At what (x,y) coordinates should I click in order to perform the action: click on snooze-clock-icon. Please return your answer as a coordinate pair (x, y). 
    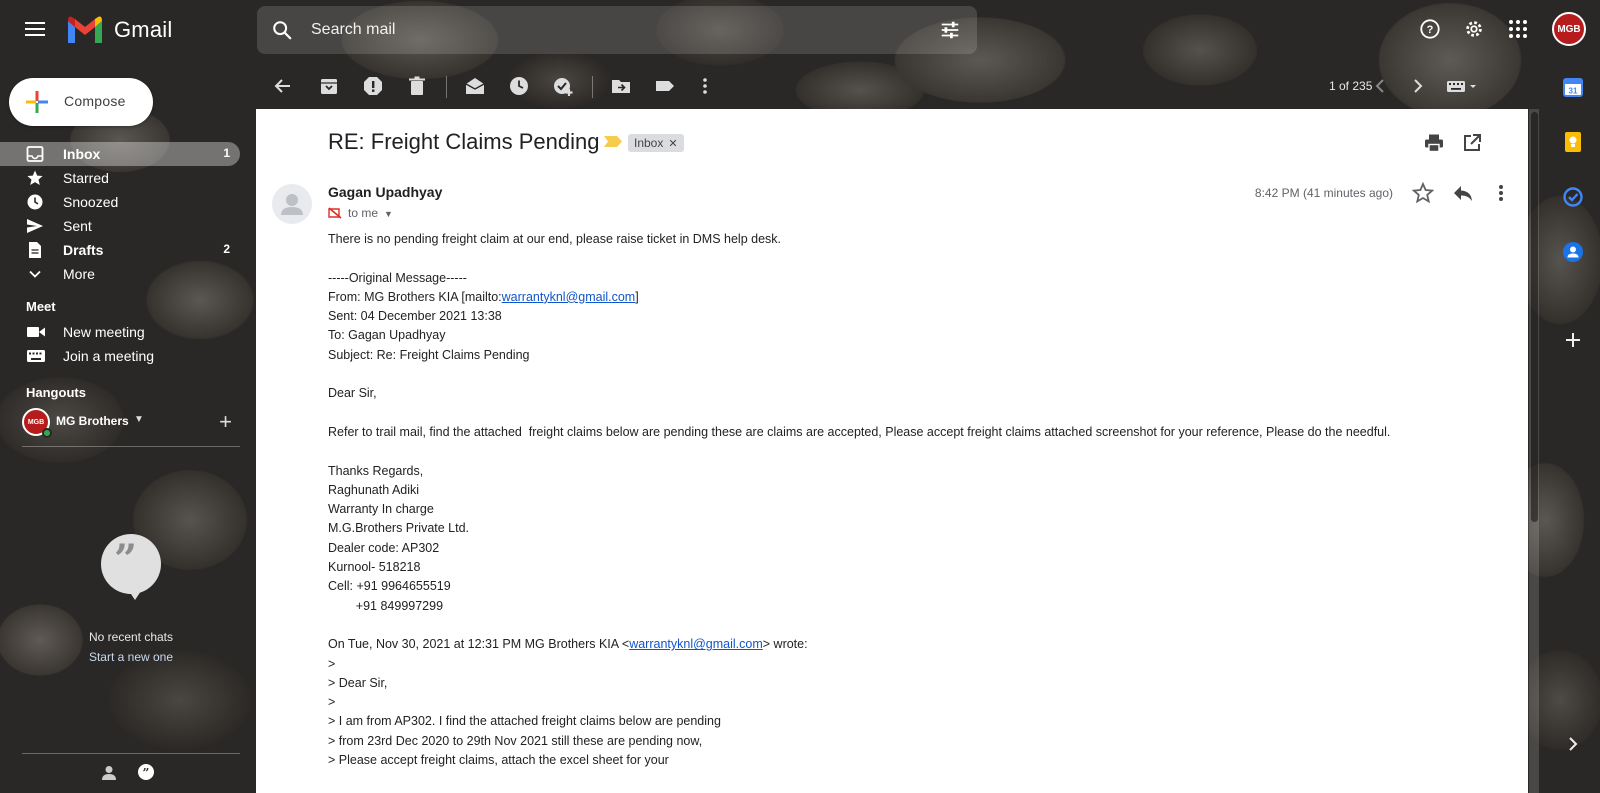
    Looking at the image, I should click on (519, 86).